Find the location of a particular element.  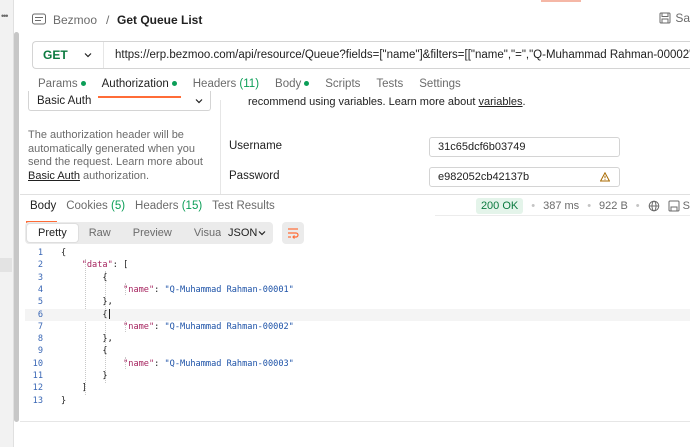

json-punctuation: { is located at coordinates (84, 277).